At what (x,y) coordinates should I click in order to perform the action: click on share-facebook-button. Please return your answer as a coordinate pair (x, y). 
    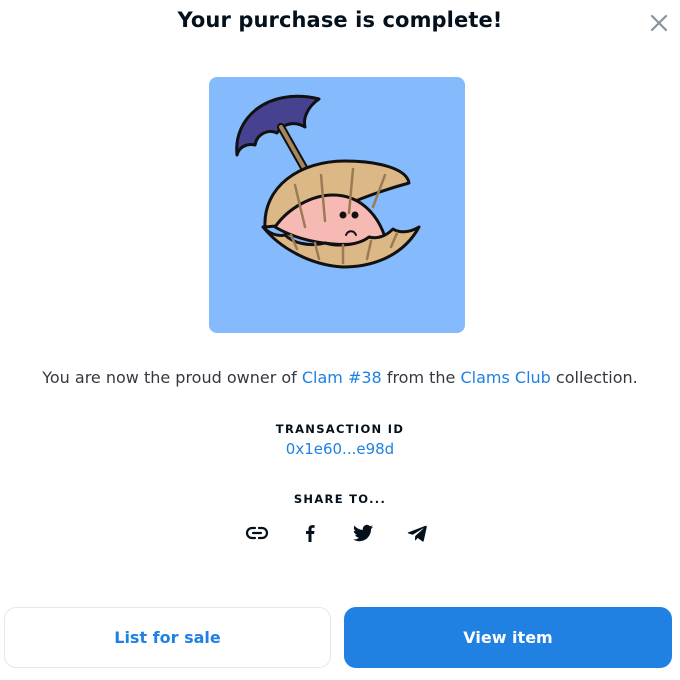
    Looking at the image, I should click on (310, 533).